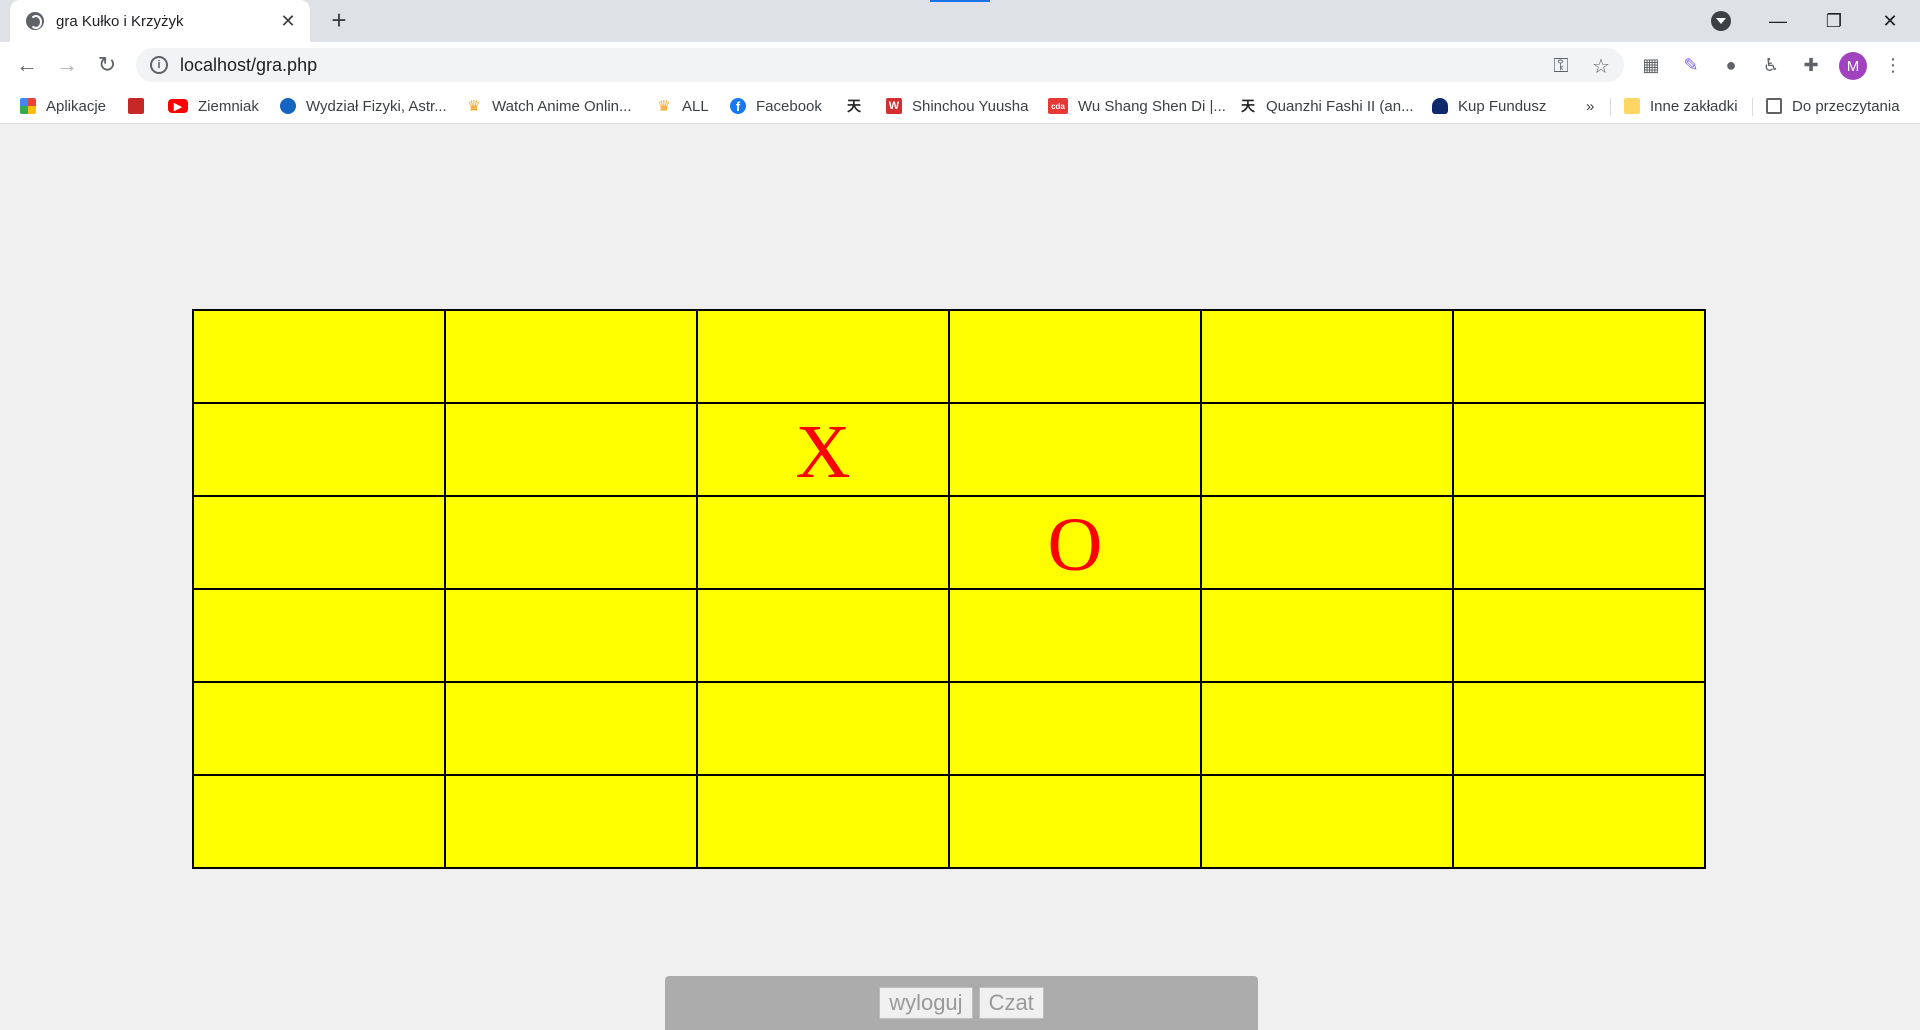 Image resolution: width=1920 pixels, height=1030 pixels. I want to click on bookmark-kup-fundusz: Kup Fundusz, so click(1489, 106).